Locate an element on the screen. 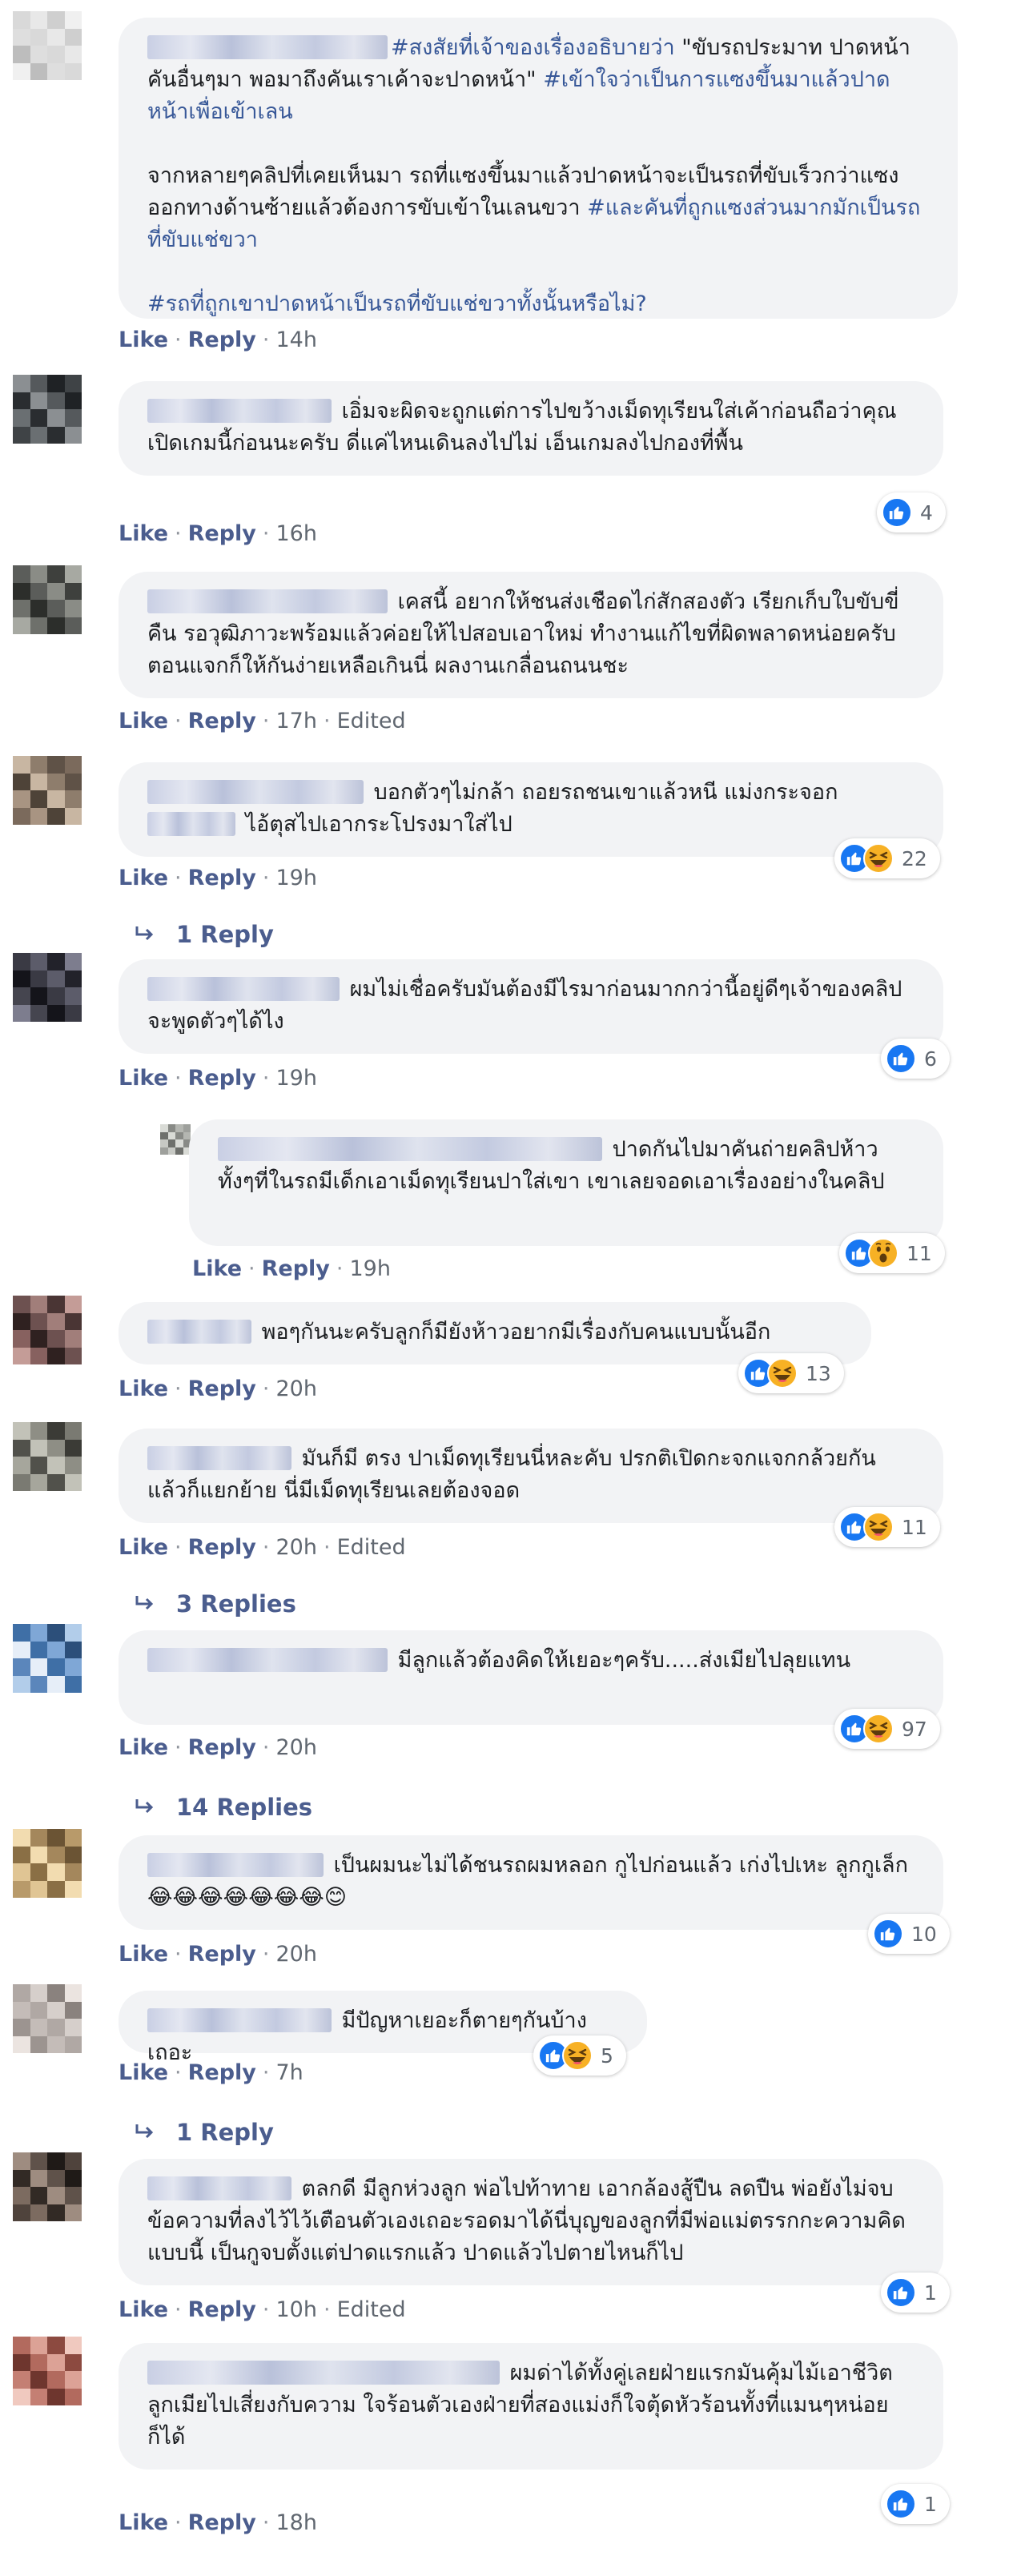 The image size is (1025, 2576). reaction-summary: 4 is located at coordinates (911, 512).